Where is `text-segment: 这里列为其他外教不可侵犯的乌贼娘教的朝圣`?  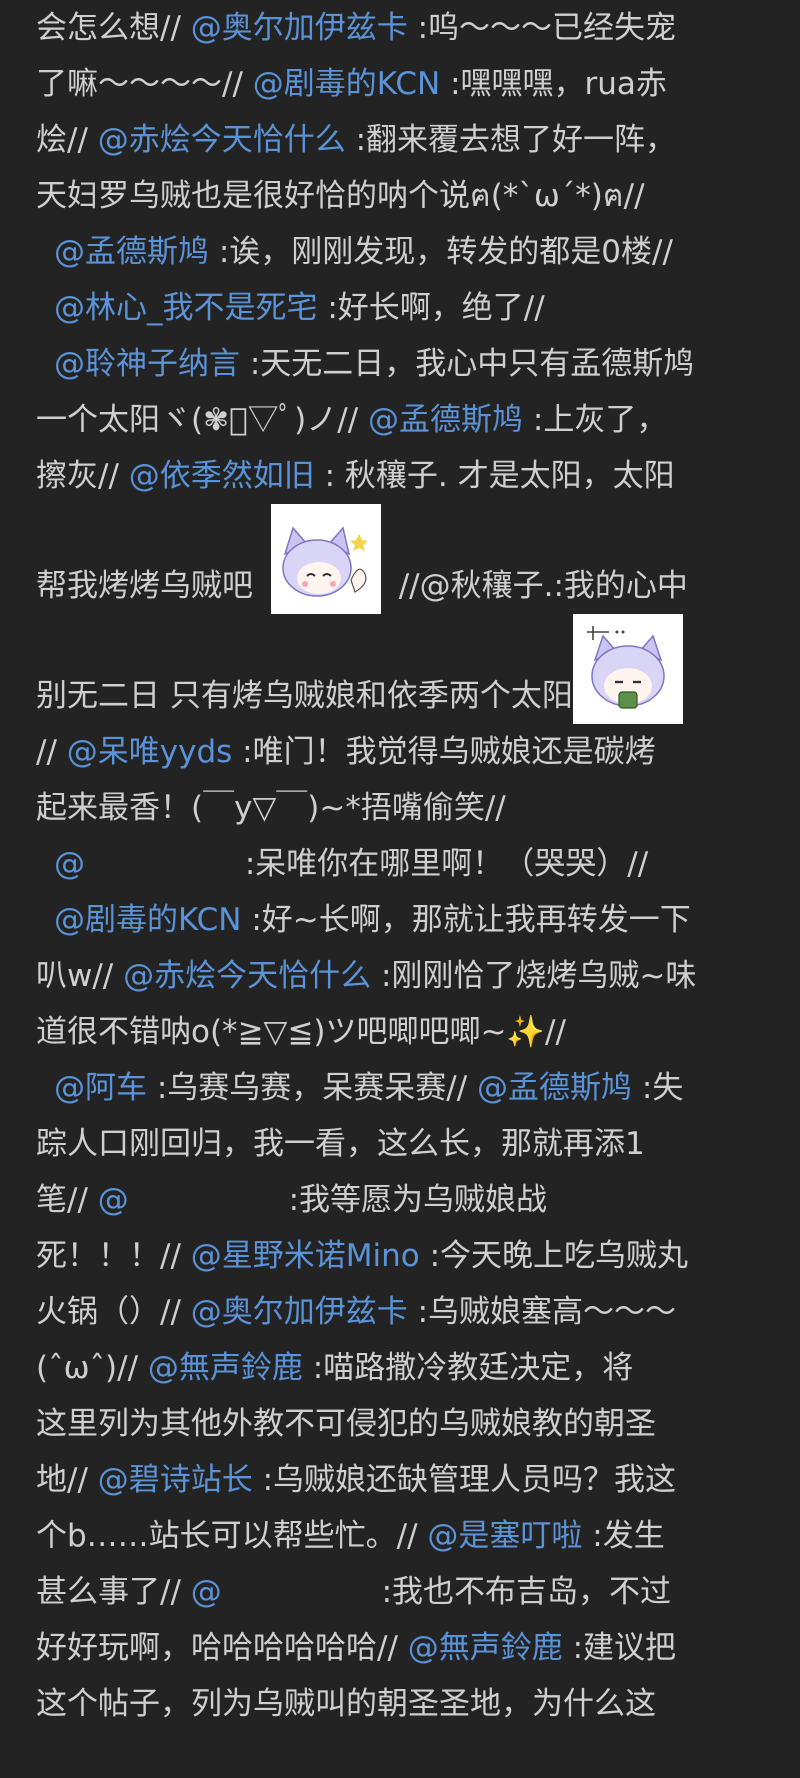
text-segment: 这里列为其他外教不可侵犯的乌贼娘教的朝圣 is located at coordinates (346, 1424).